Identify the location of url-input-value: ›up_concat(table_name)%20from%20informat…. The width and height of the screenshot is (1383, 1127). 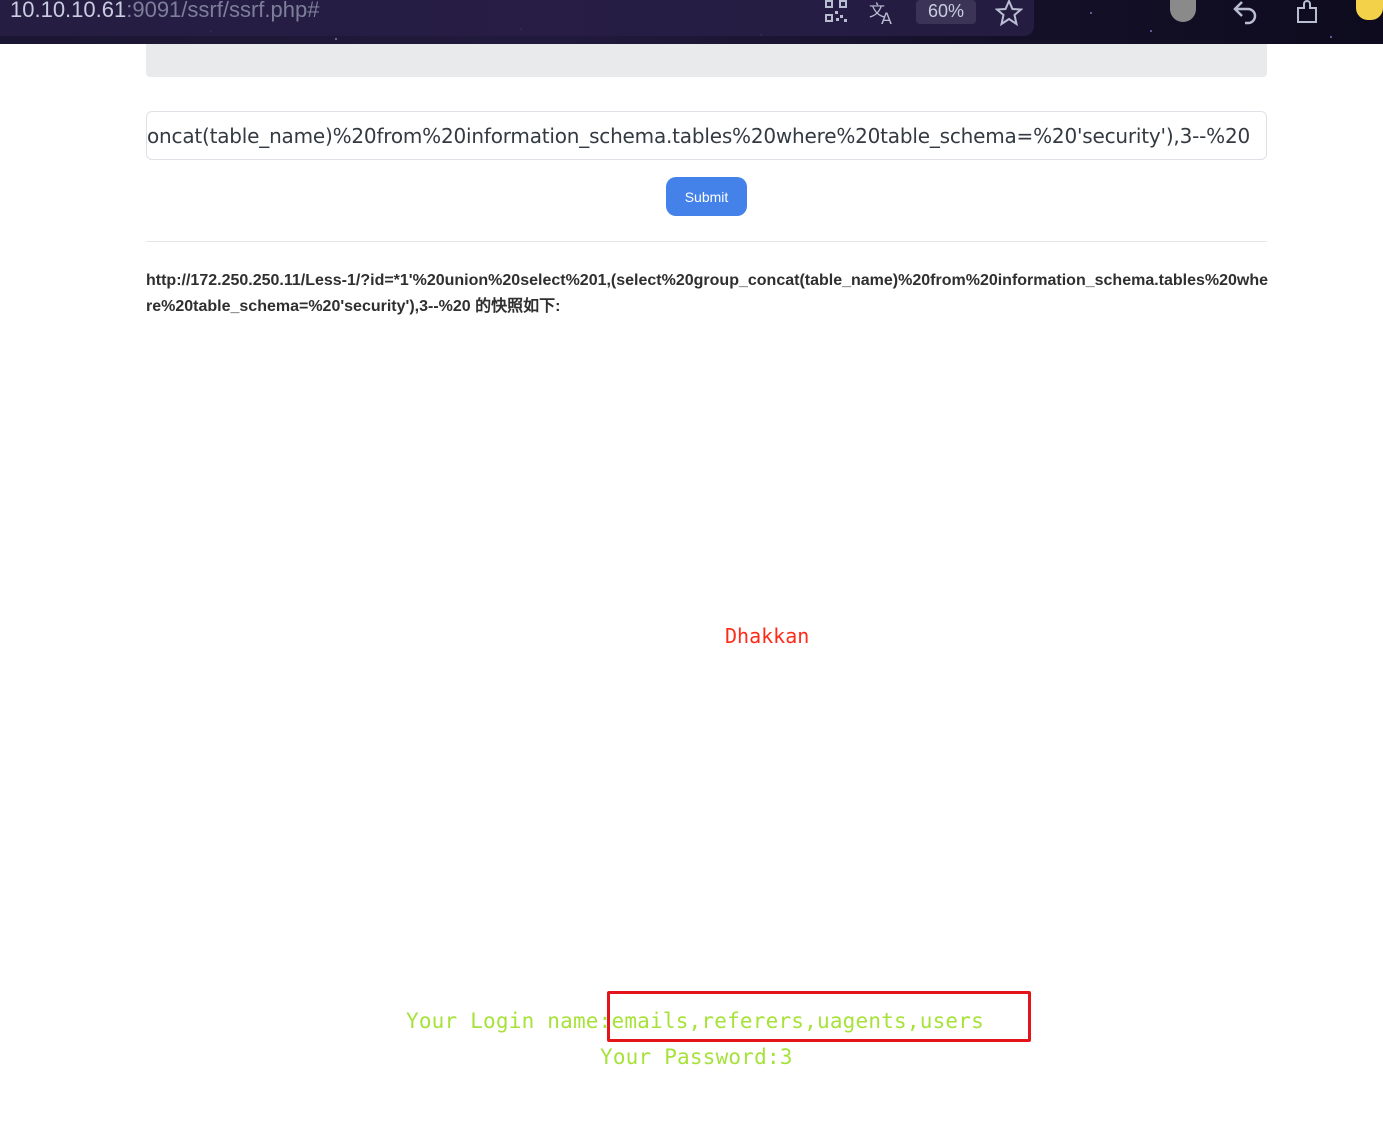
(698, 136).